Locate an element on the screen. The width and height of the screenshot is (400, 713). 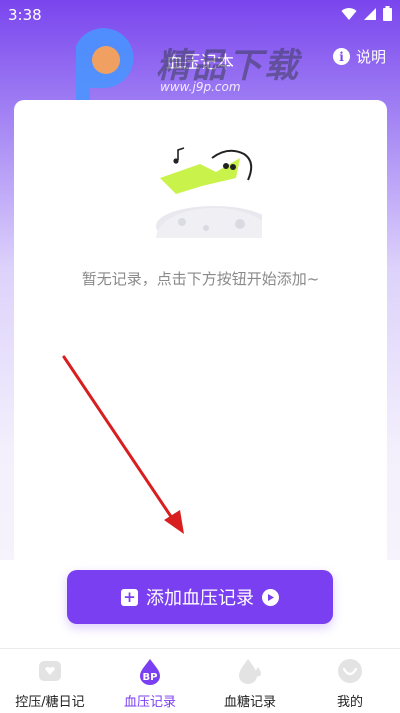
bp-drop-icon: BP is located at coordinates (150, 671).